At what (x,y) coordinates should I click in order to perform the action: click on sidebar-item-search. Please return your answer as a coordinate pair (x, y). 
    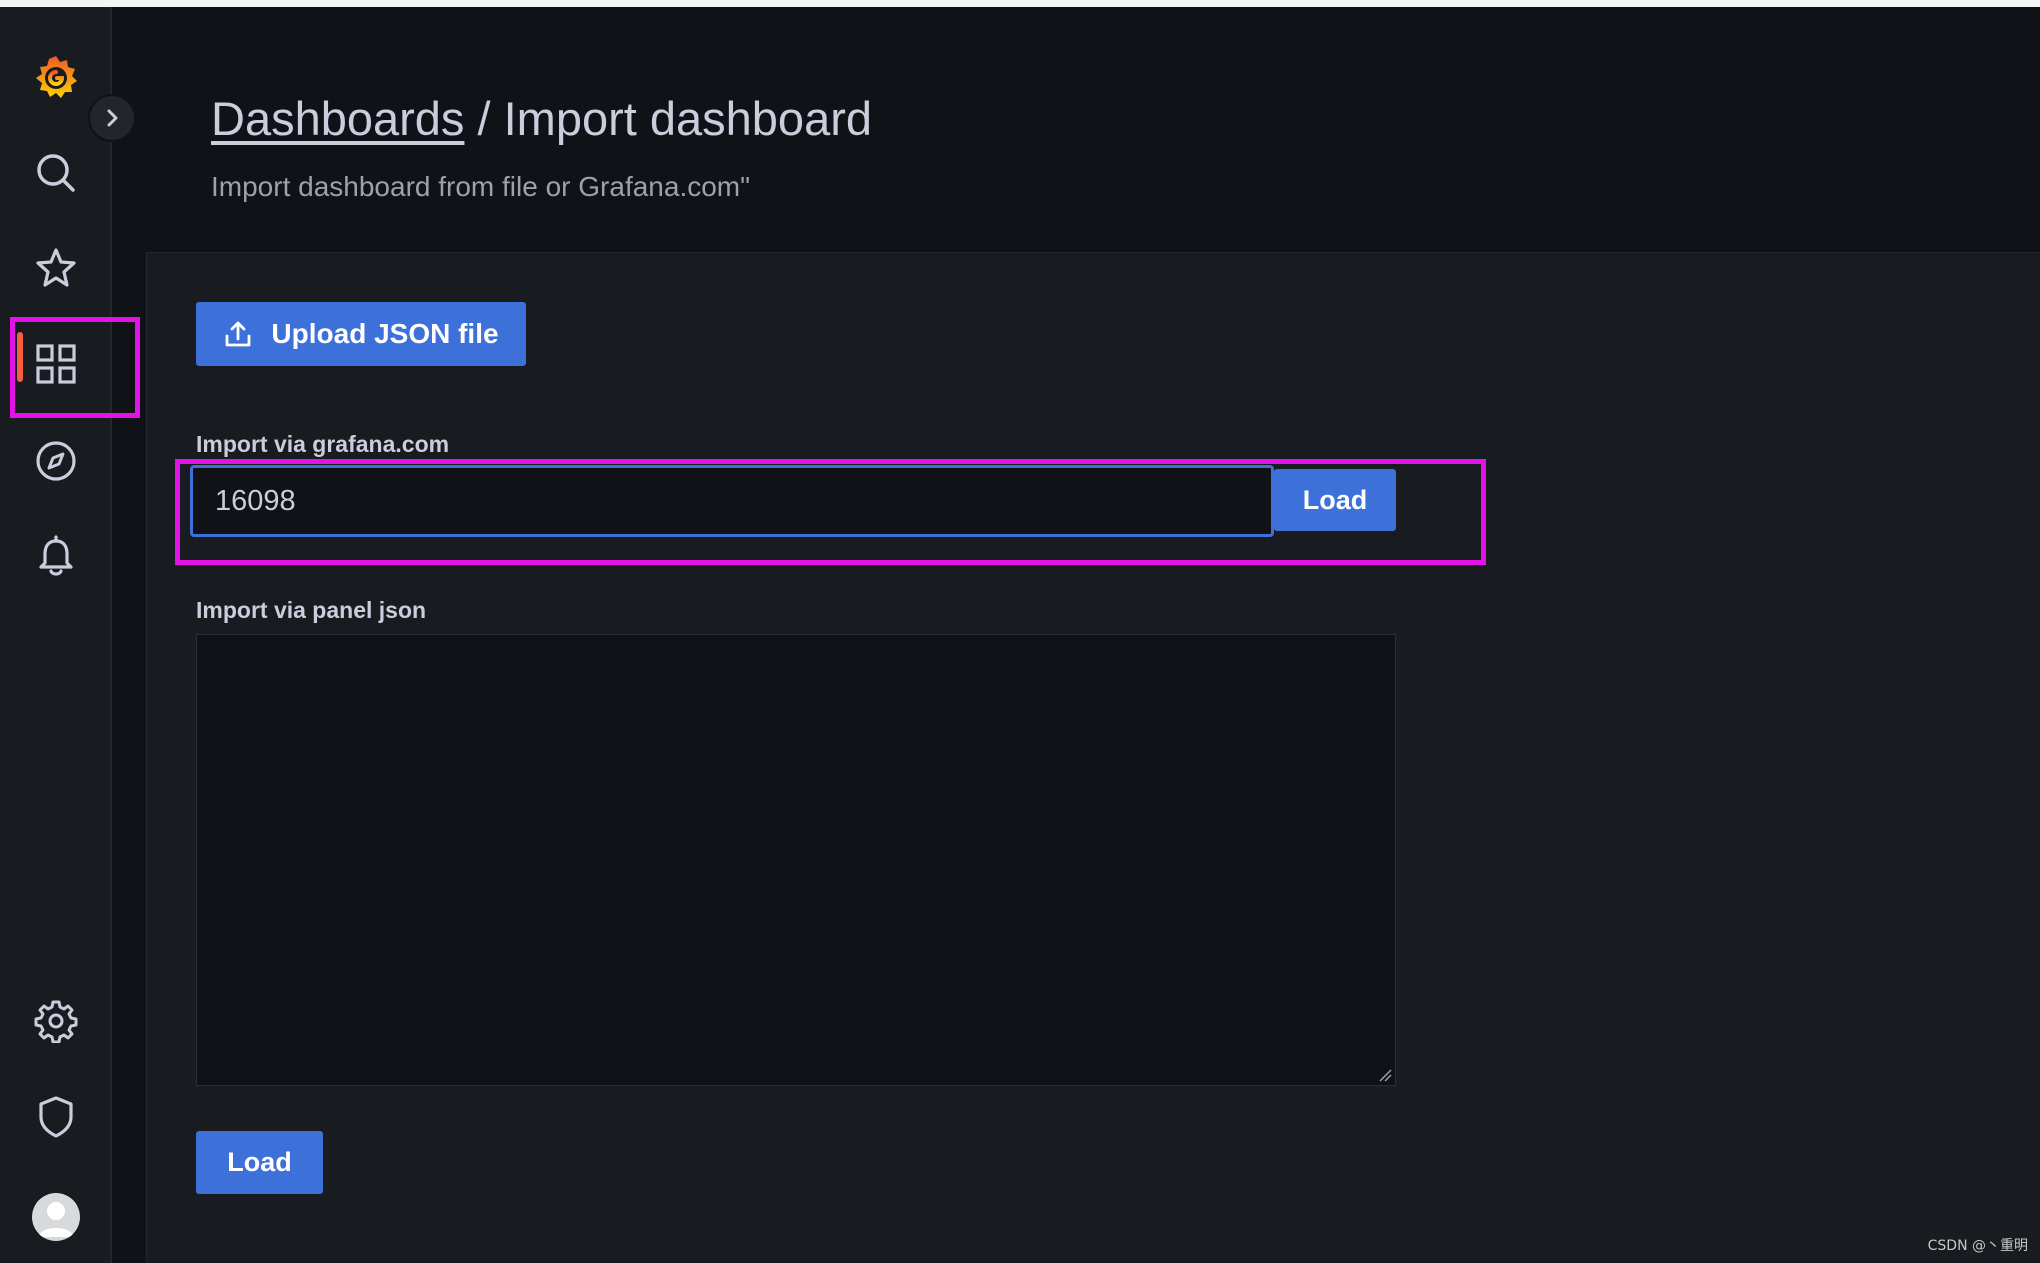
    Looking at the image, I should click on (56, 173).